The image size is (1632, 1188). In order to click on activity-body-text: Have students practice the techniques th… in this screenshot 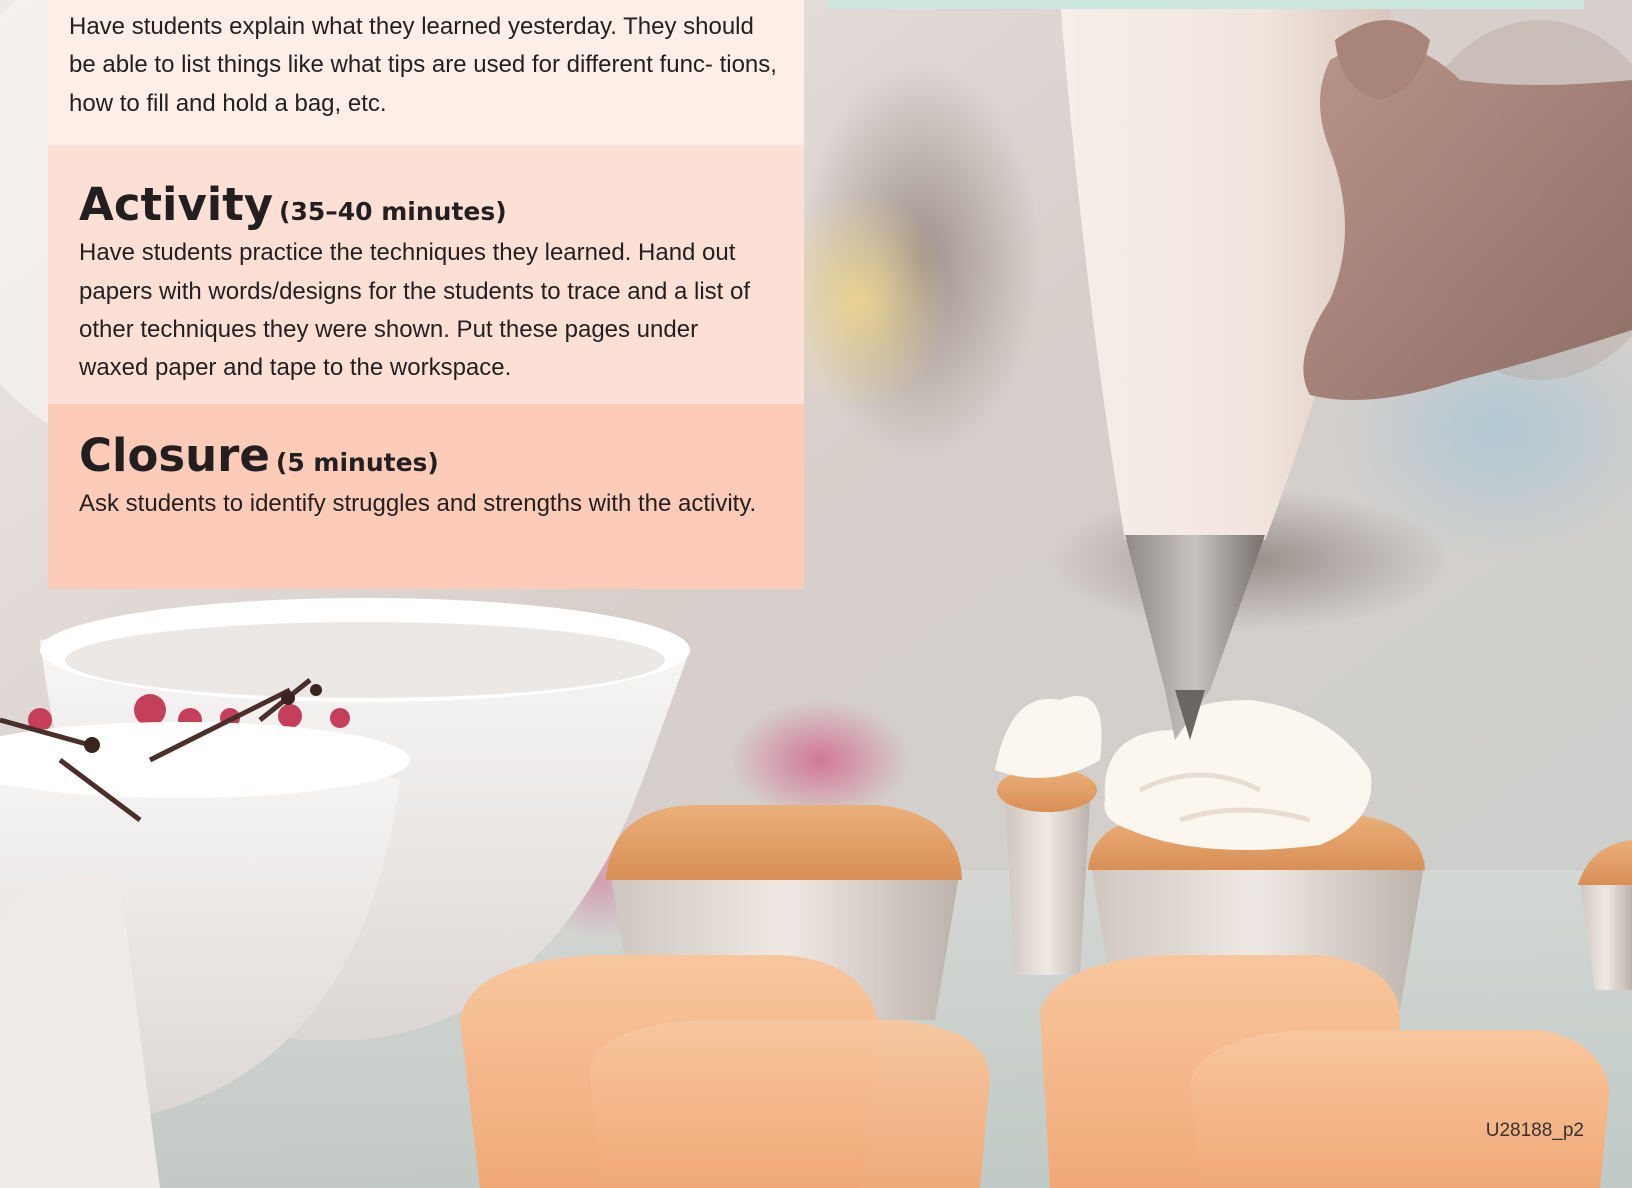, I will do `click(415, 310)`.